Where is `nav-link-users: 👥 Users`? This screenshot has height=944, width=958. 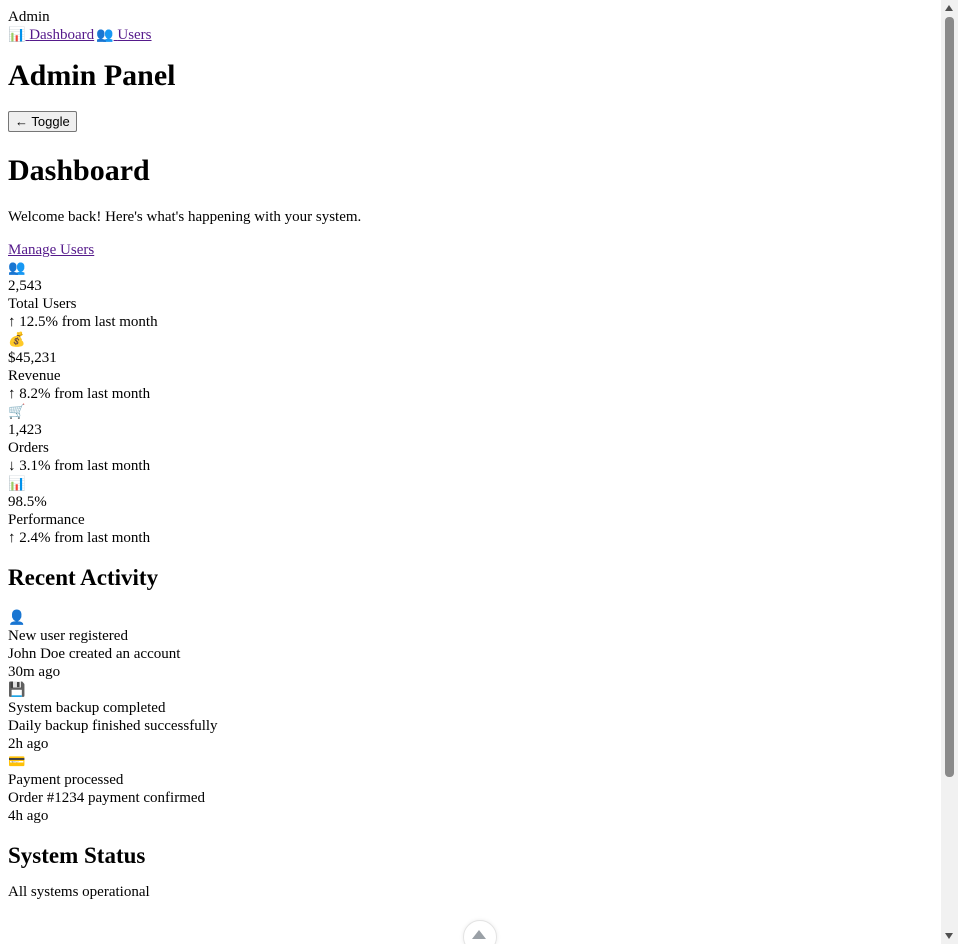 nav-link-users: 👥 Users is located at coordinates (123, 35).